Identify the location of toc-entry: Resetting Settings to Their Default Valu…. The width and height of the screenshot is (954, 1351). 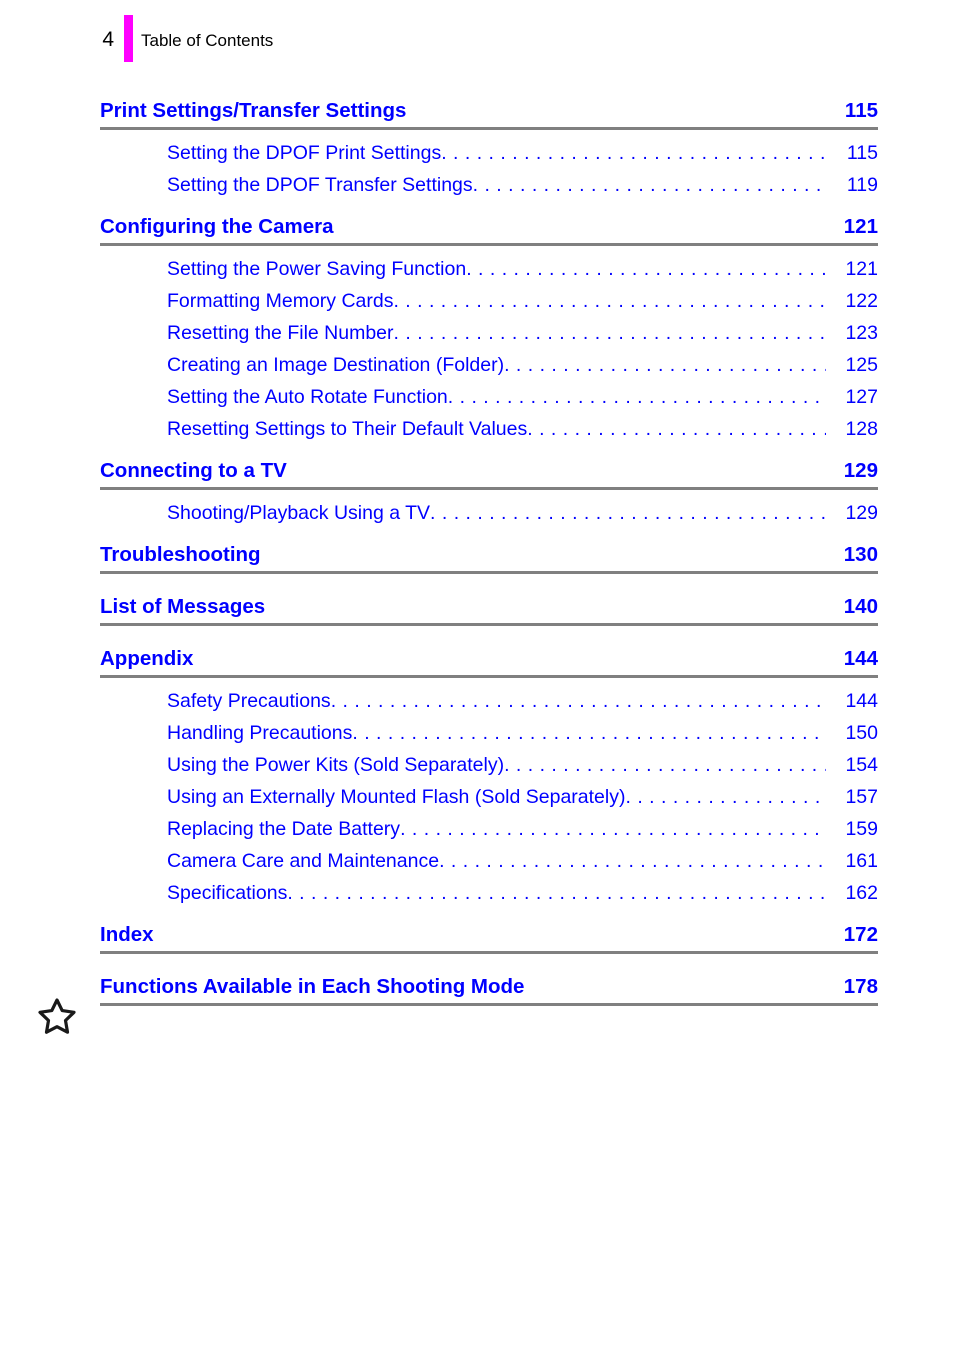
(522, 429).